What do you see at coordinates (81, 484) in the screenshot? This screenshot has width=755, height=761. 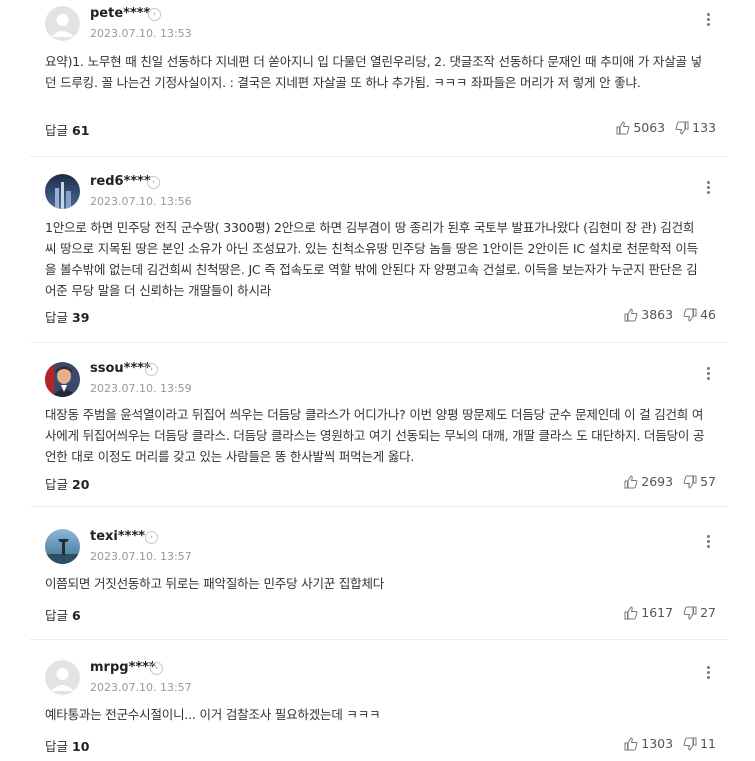 I see `reply-count: 20` at bounding box center [81, 484].